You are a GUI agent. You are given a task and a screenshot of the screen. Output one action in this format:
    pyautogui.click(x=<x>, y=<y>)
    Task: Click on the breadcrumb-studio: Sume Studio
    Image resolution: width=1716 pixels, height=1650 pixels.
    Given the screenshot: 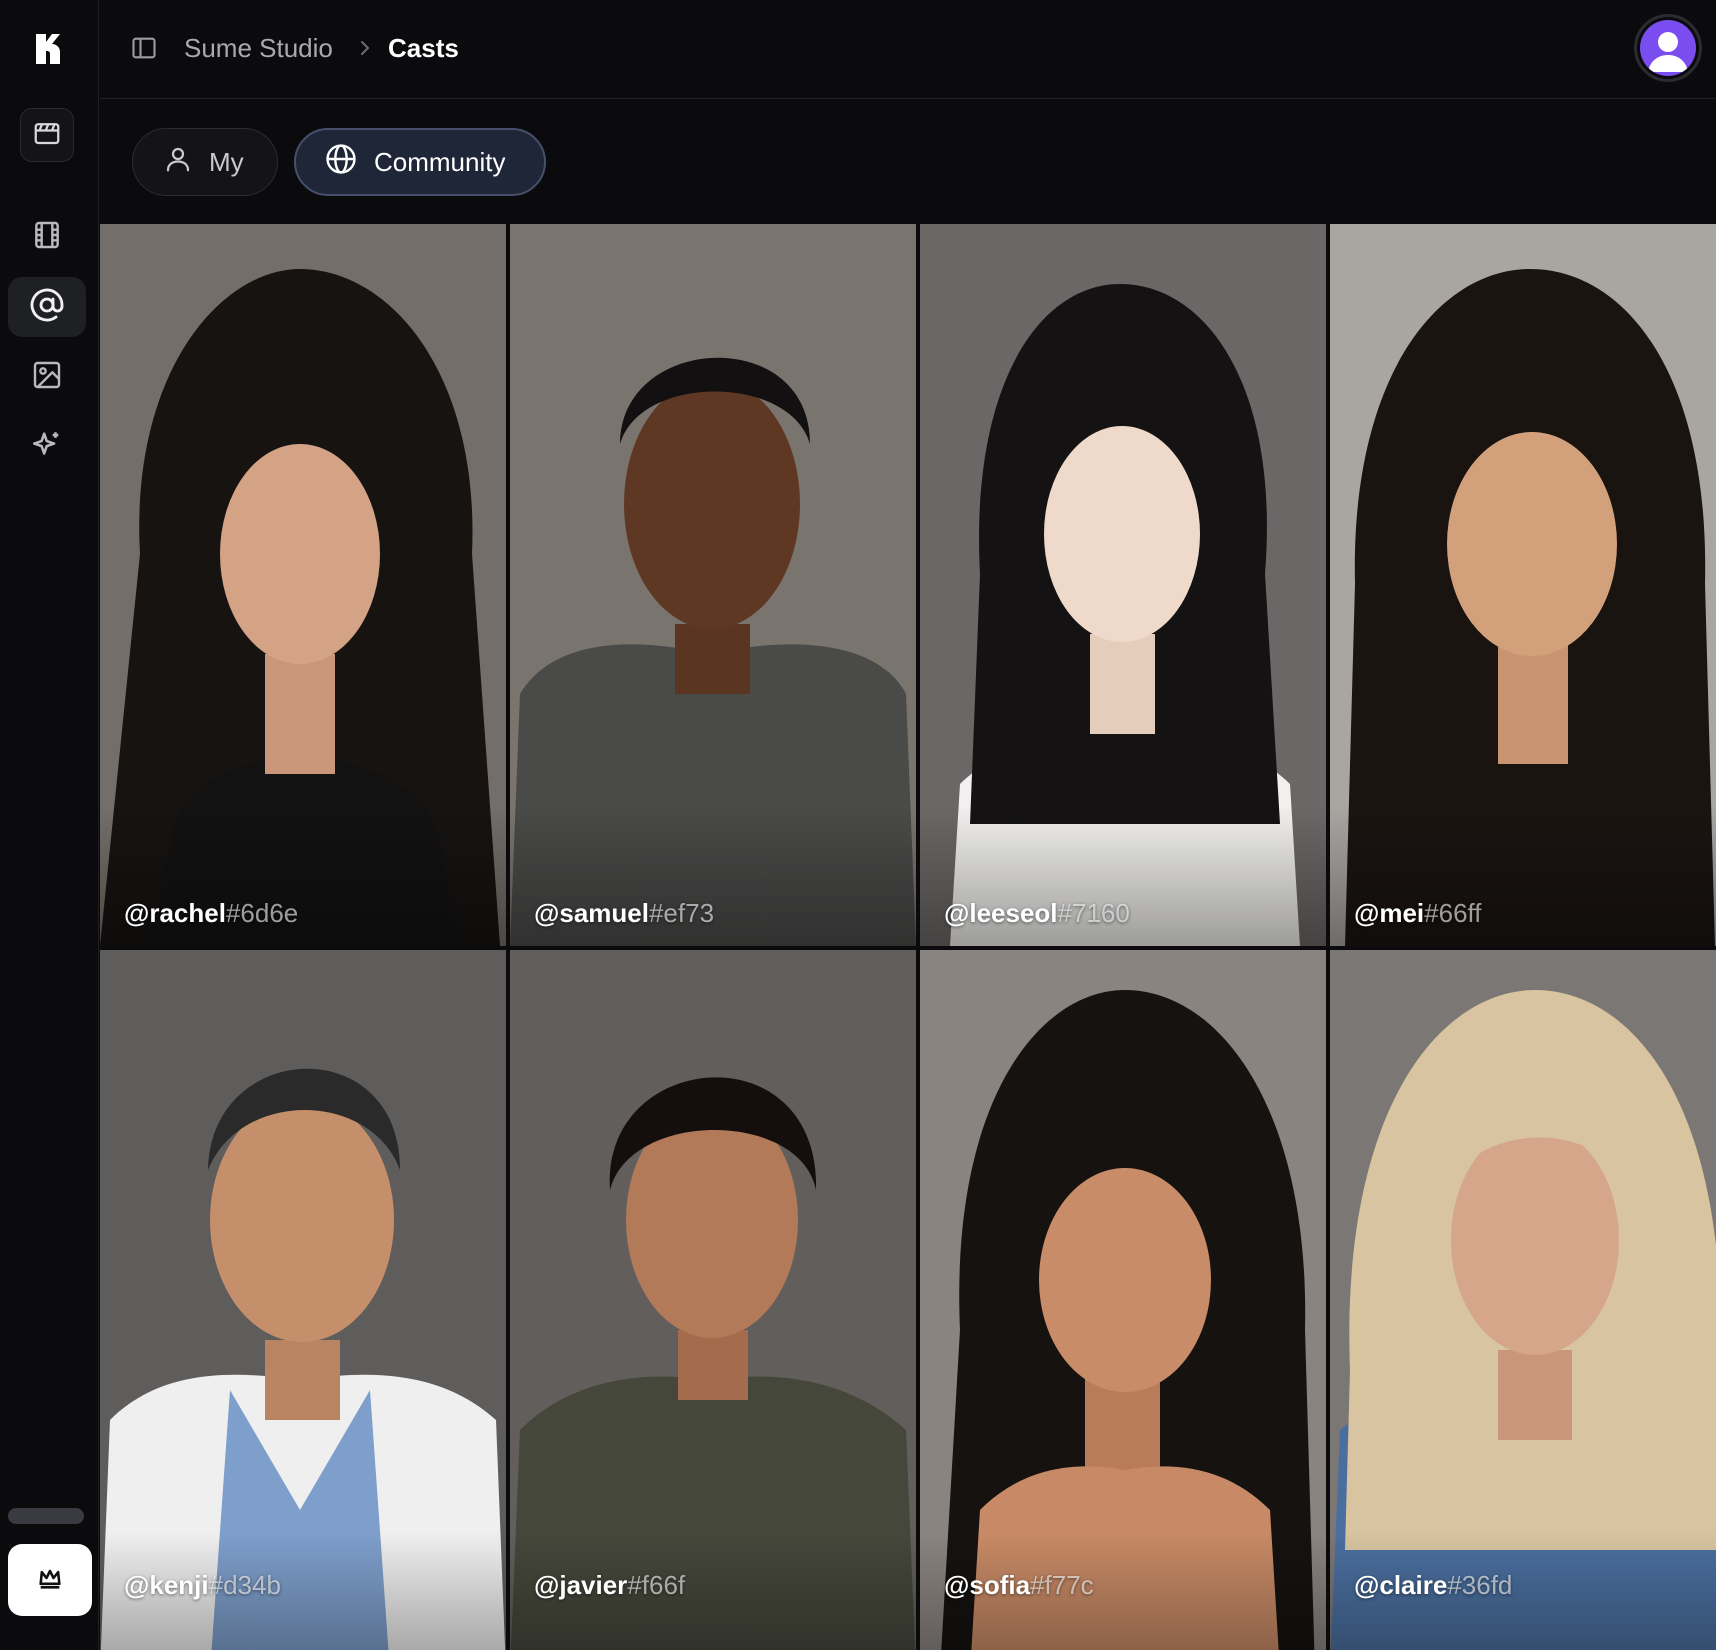 What is the action you would take?
    pyautogui.click(x=258, y=48)
    